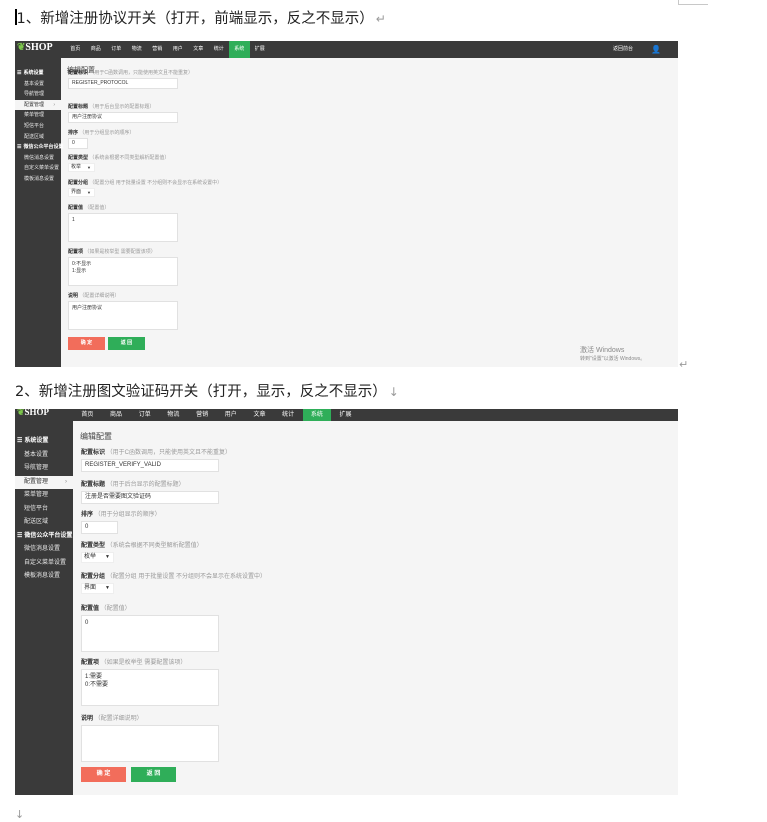 The width and height of the screenshot is (767, 822). I want to click on windows-activation-watermark: 激活 Windows, so click(602, 350).